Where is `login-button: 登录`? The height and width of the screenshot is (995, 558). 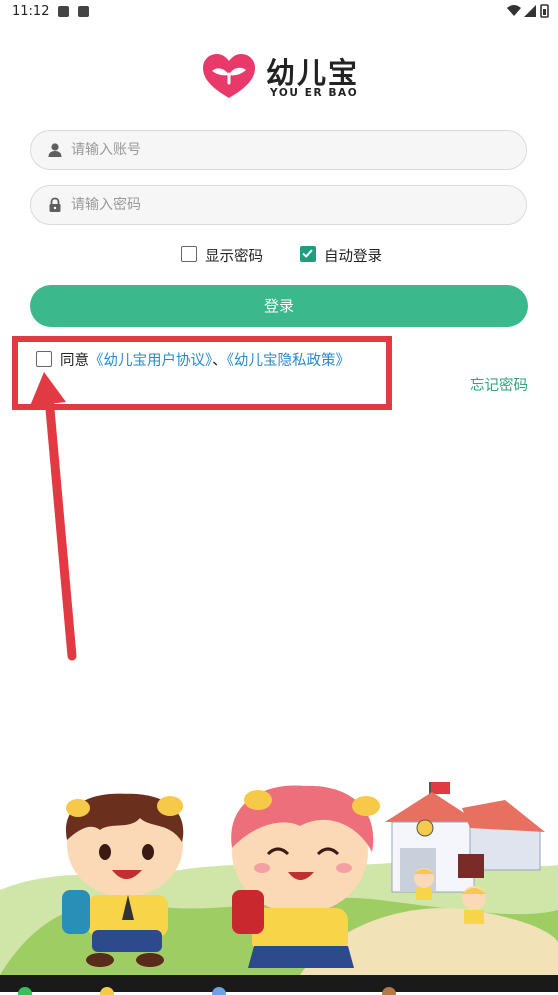
login-button: 登录 is located at coordinates (279, 306).